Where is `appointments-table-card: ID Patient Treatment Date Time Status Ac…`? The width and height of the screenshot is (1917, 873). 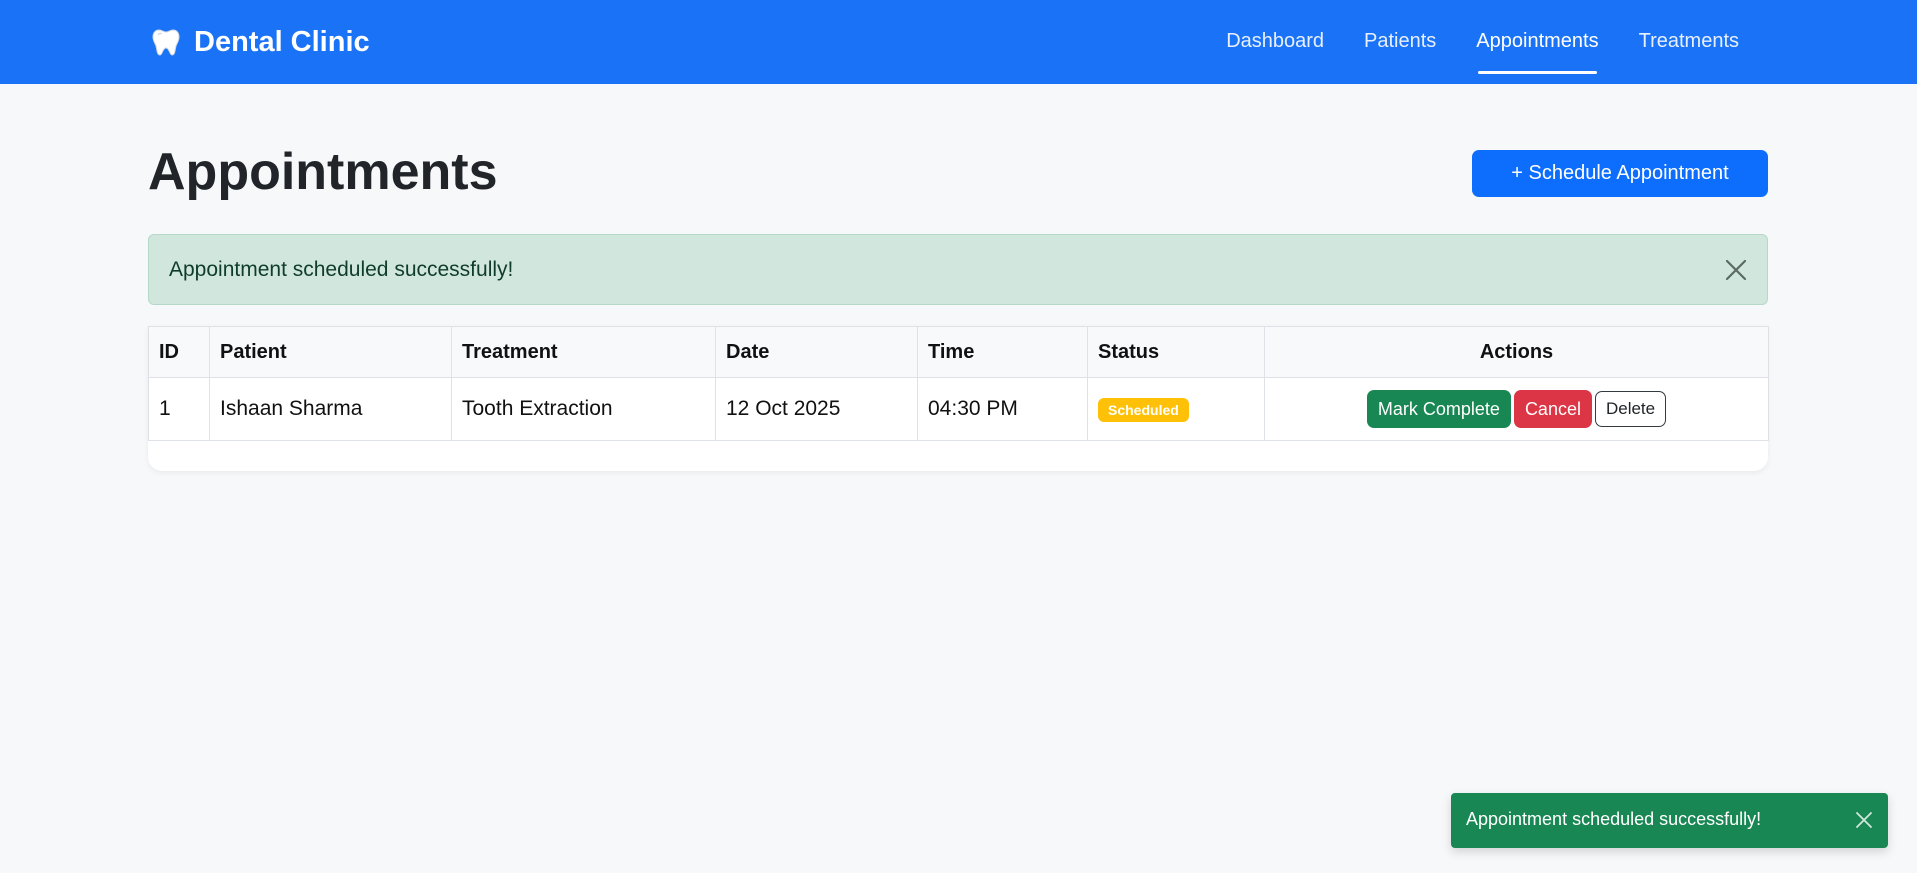
appointments-table-card: ID Patient Treatment Date Time Status Ac… is located at coordinates (958, 398).